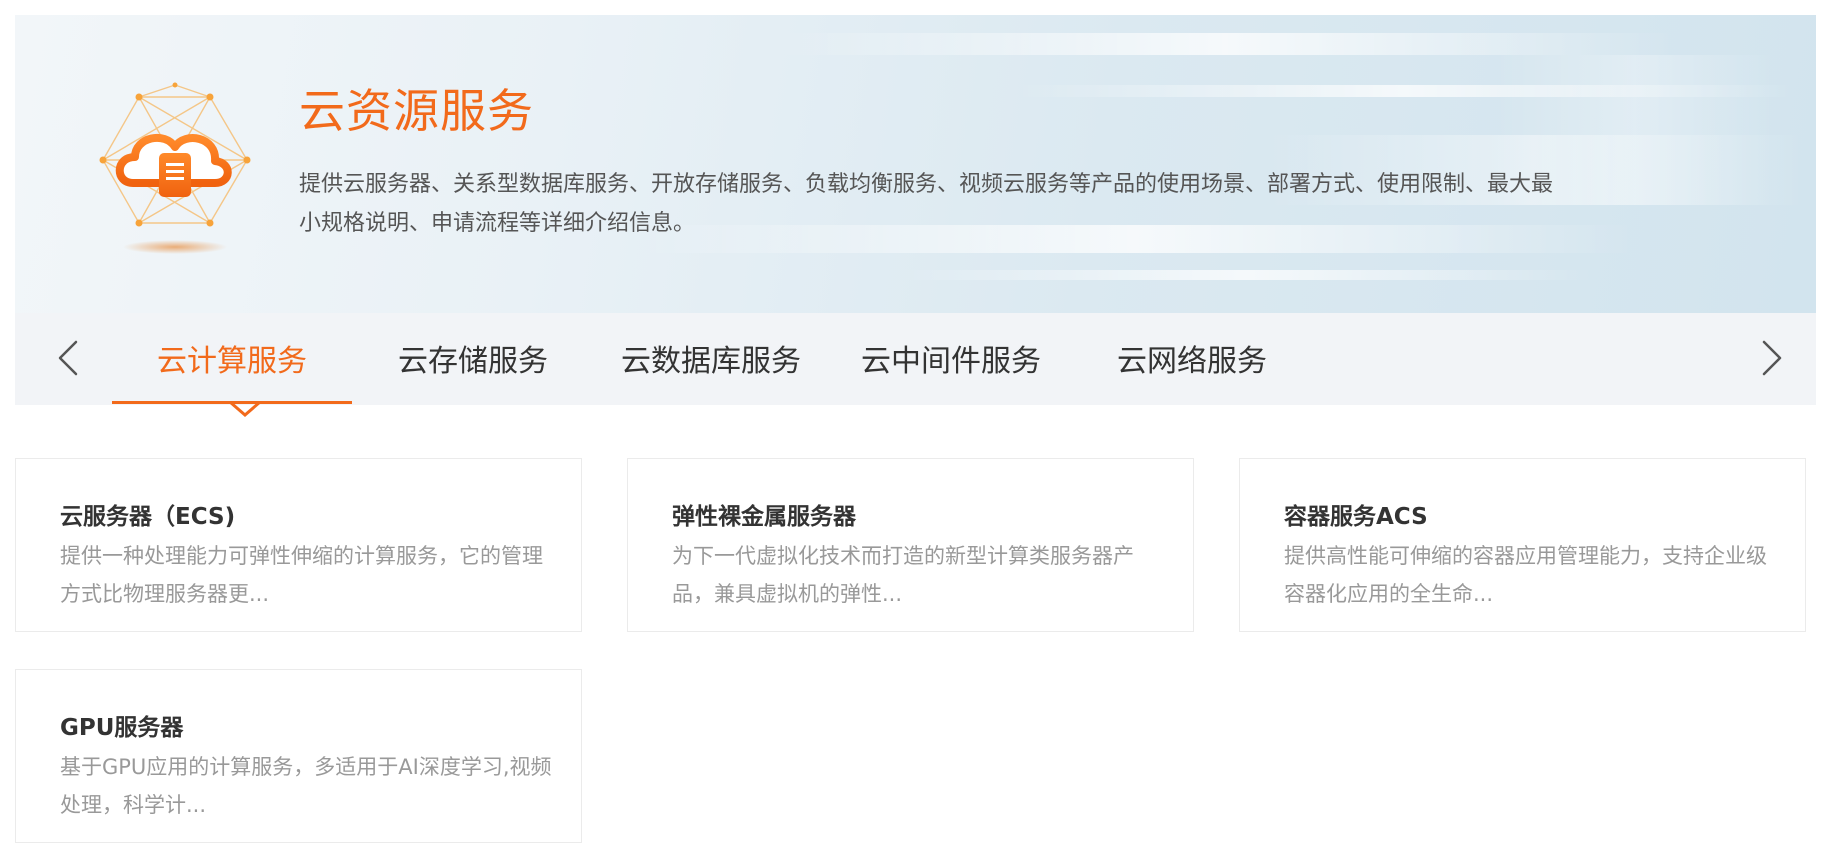  I want to click on chevron-left-icon, so click(68, 358).